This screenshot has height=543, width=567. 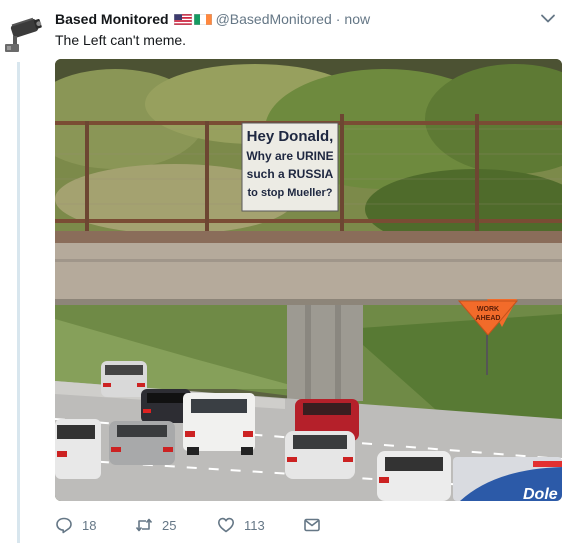 I want to click on message-icon, so click(x=312, y=525).